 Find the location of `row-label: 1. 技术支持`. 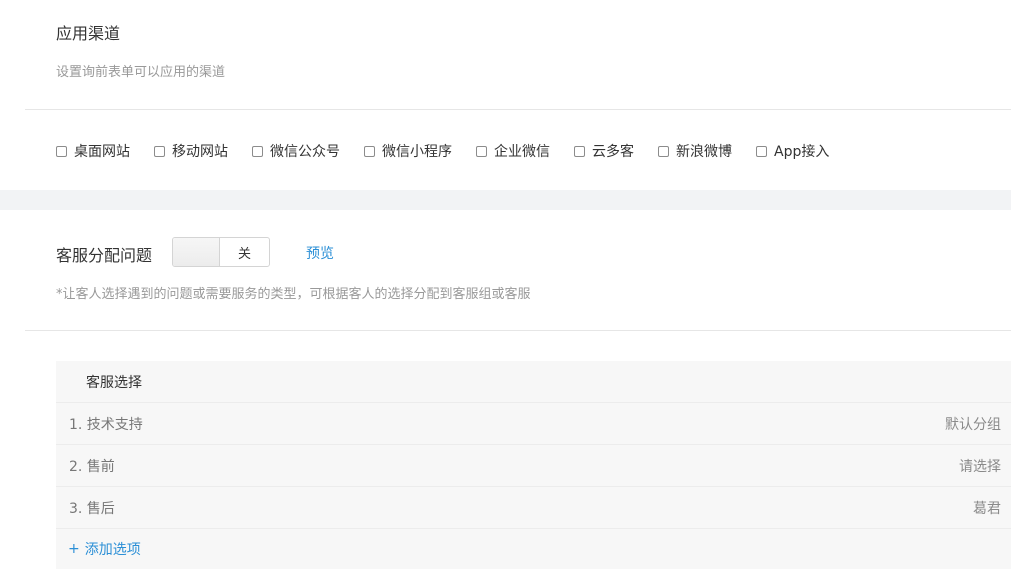

row-label: 1. 技术支持 is located at coordinates (106, 424).